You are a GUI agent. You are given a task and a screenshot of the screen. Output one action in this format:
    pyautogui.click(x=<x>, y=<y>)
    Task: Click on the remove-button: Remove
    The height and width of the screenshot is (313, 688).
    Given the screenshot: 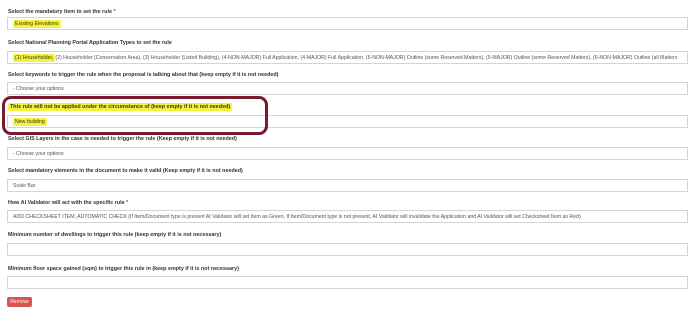 What is the action you would take?
    pyautogui.click(x=19, y=302)
    